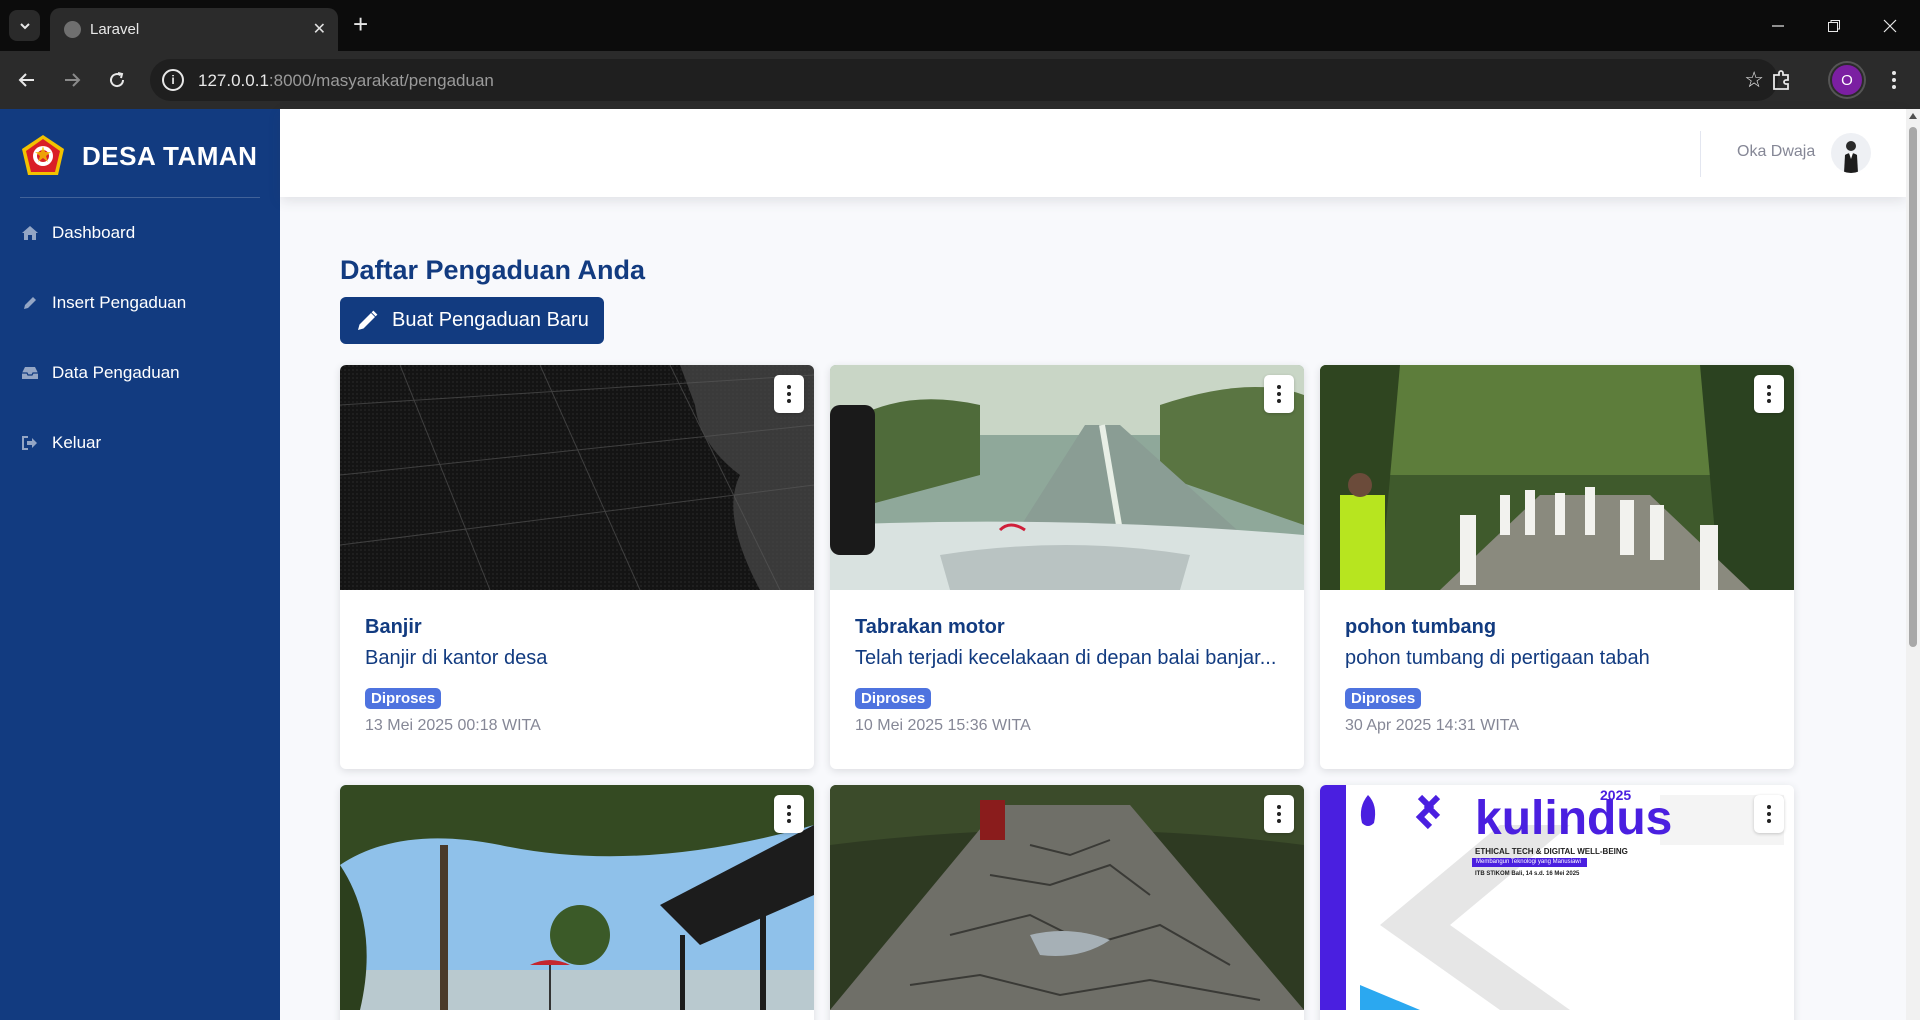  Describe the element at coordinates (30, 443) in the screenshot. I see `logout-icon` at that location.